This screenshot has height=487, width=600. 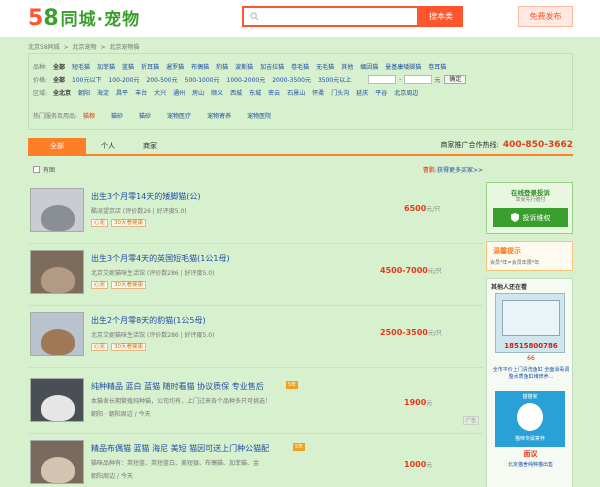 What do you see at coordinates (236, 92) in the screenshot?
I see `filter-option: 西城` at bounding box center [236, 92].